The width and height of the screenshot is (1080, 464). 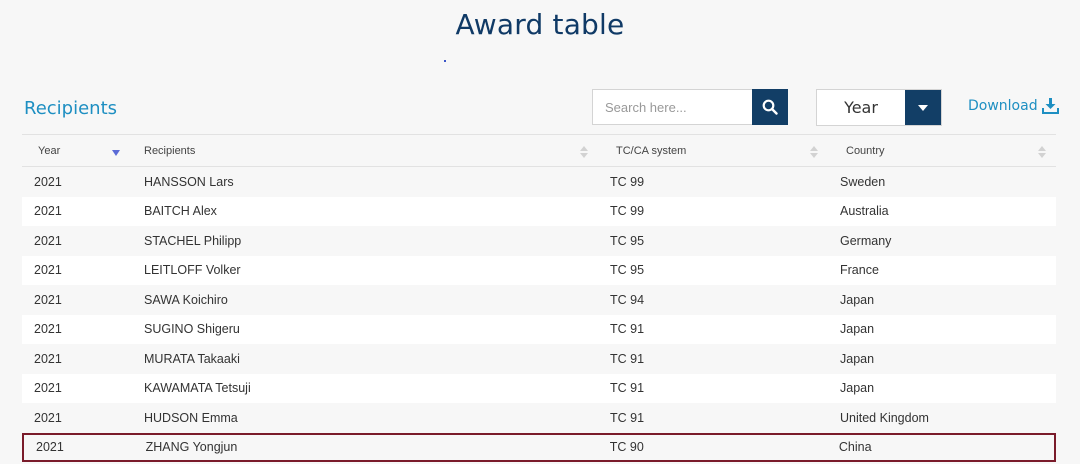 I want to click on download-label: Download, so click(x=1003, y=106).